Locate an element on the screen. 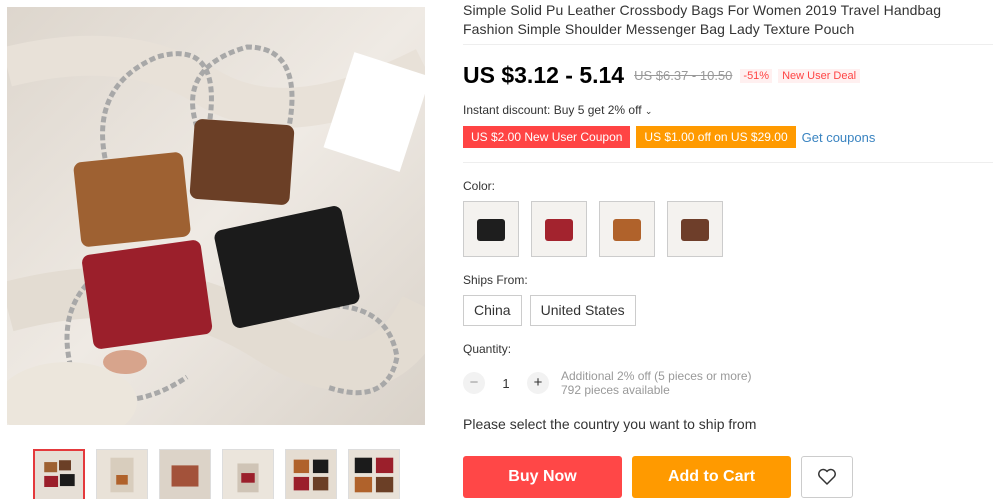 Image resolution: width=1000 pixels, height=499 pixels. color-option-black is located at coordinates (491, 229).